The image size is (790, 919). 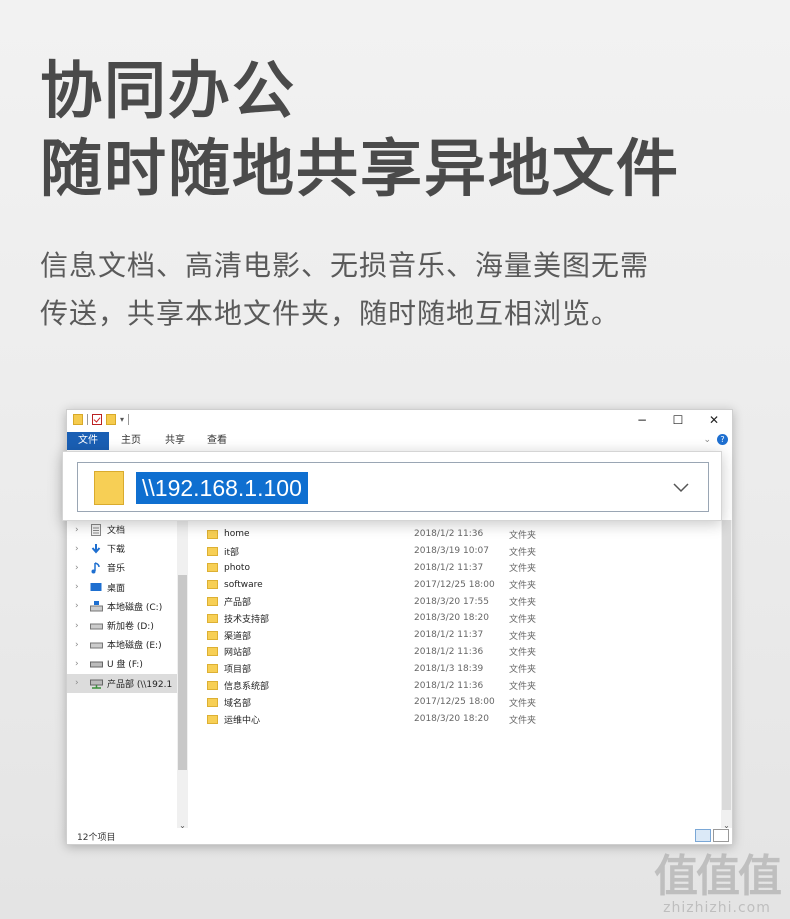 What do you see at coordinates (371, 652) in the screenshot?
I see `file-row: 网站部 2018/1/2 11:36 文件夹` at bounding box center [371, 652].